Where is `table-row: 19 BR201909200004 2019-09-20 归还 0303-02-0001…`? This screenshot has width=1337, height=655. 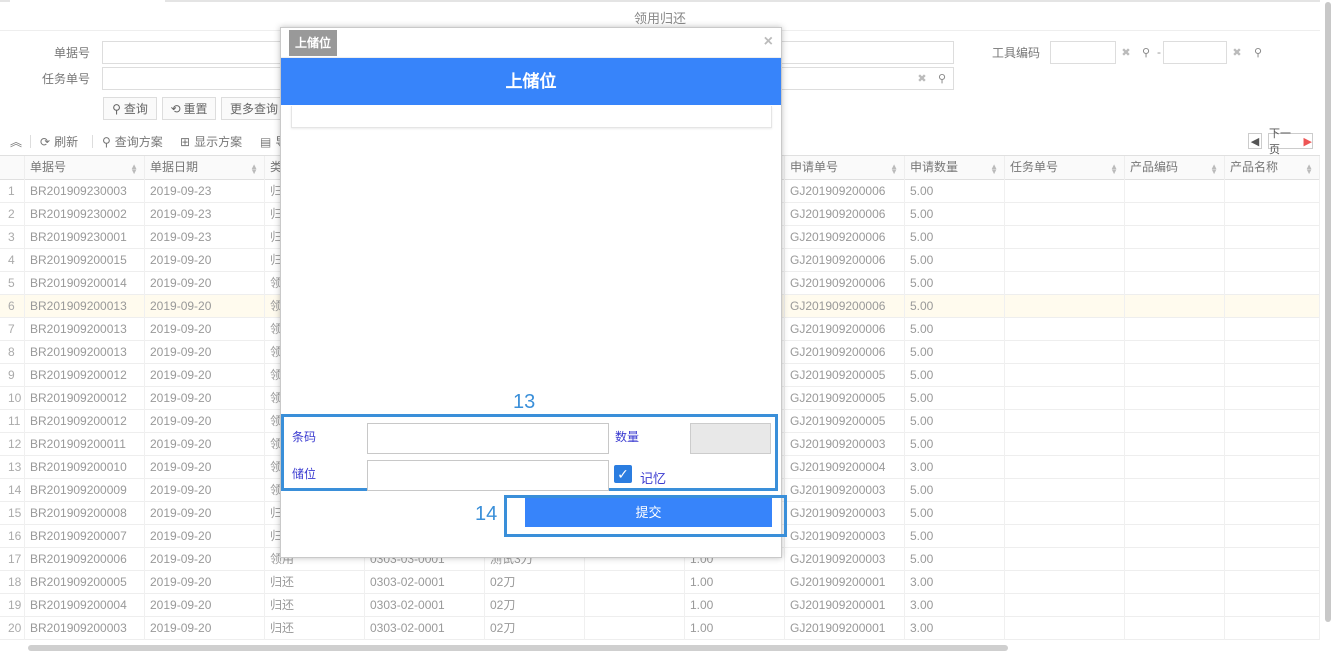 table-row: 19 BR201909200004 2019-09-20 归还 0303-02-0001… is located at coordinates (660, 605).